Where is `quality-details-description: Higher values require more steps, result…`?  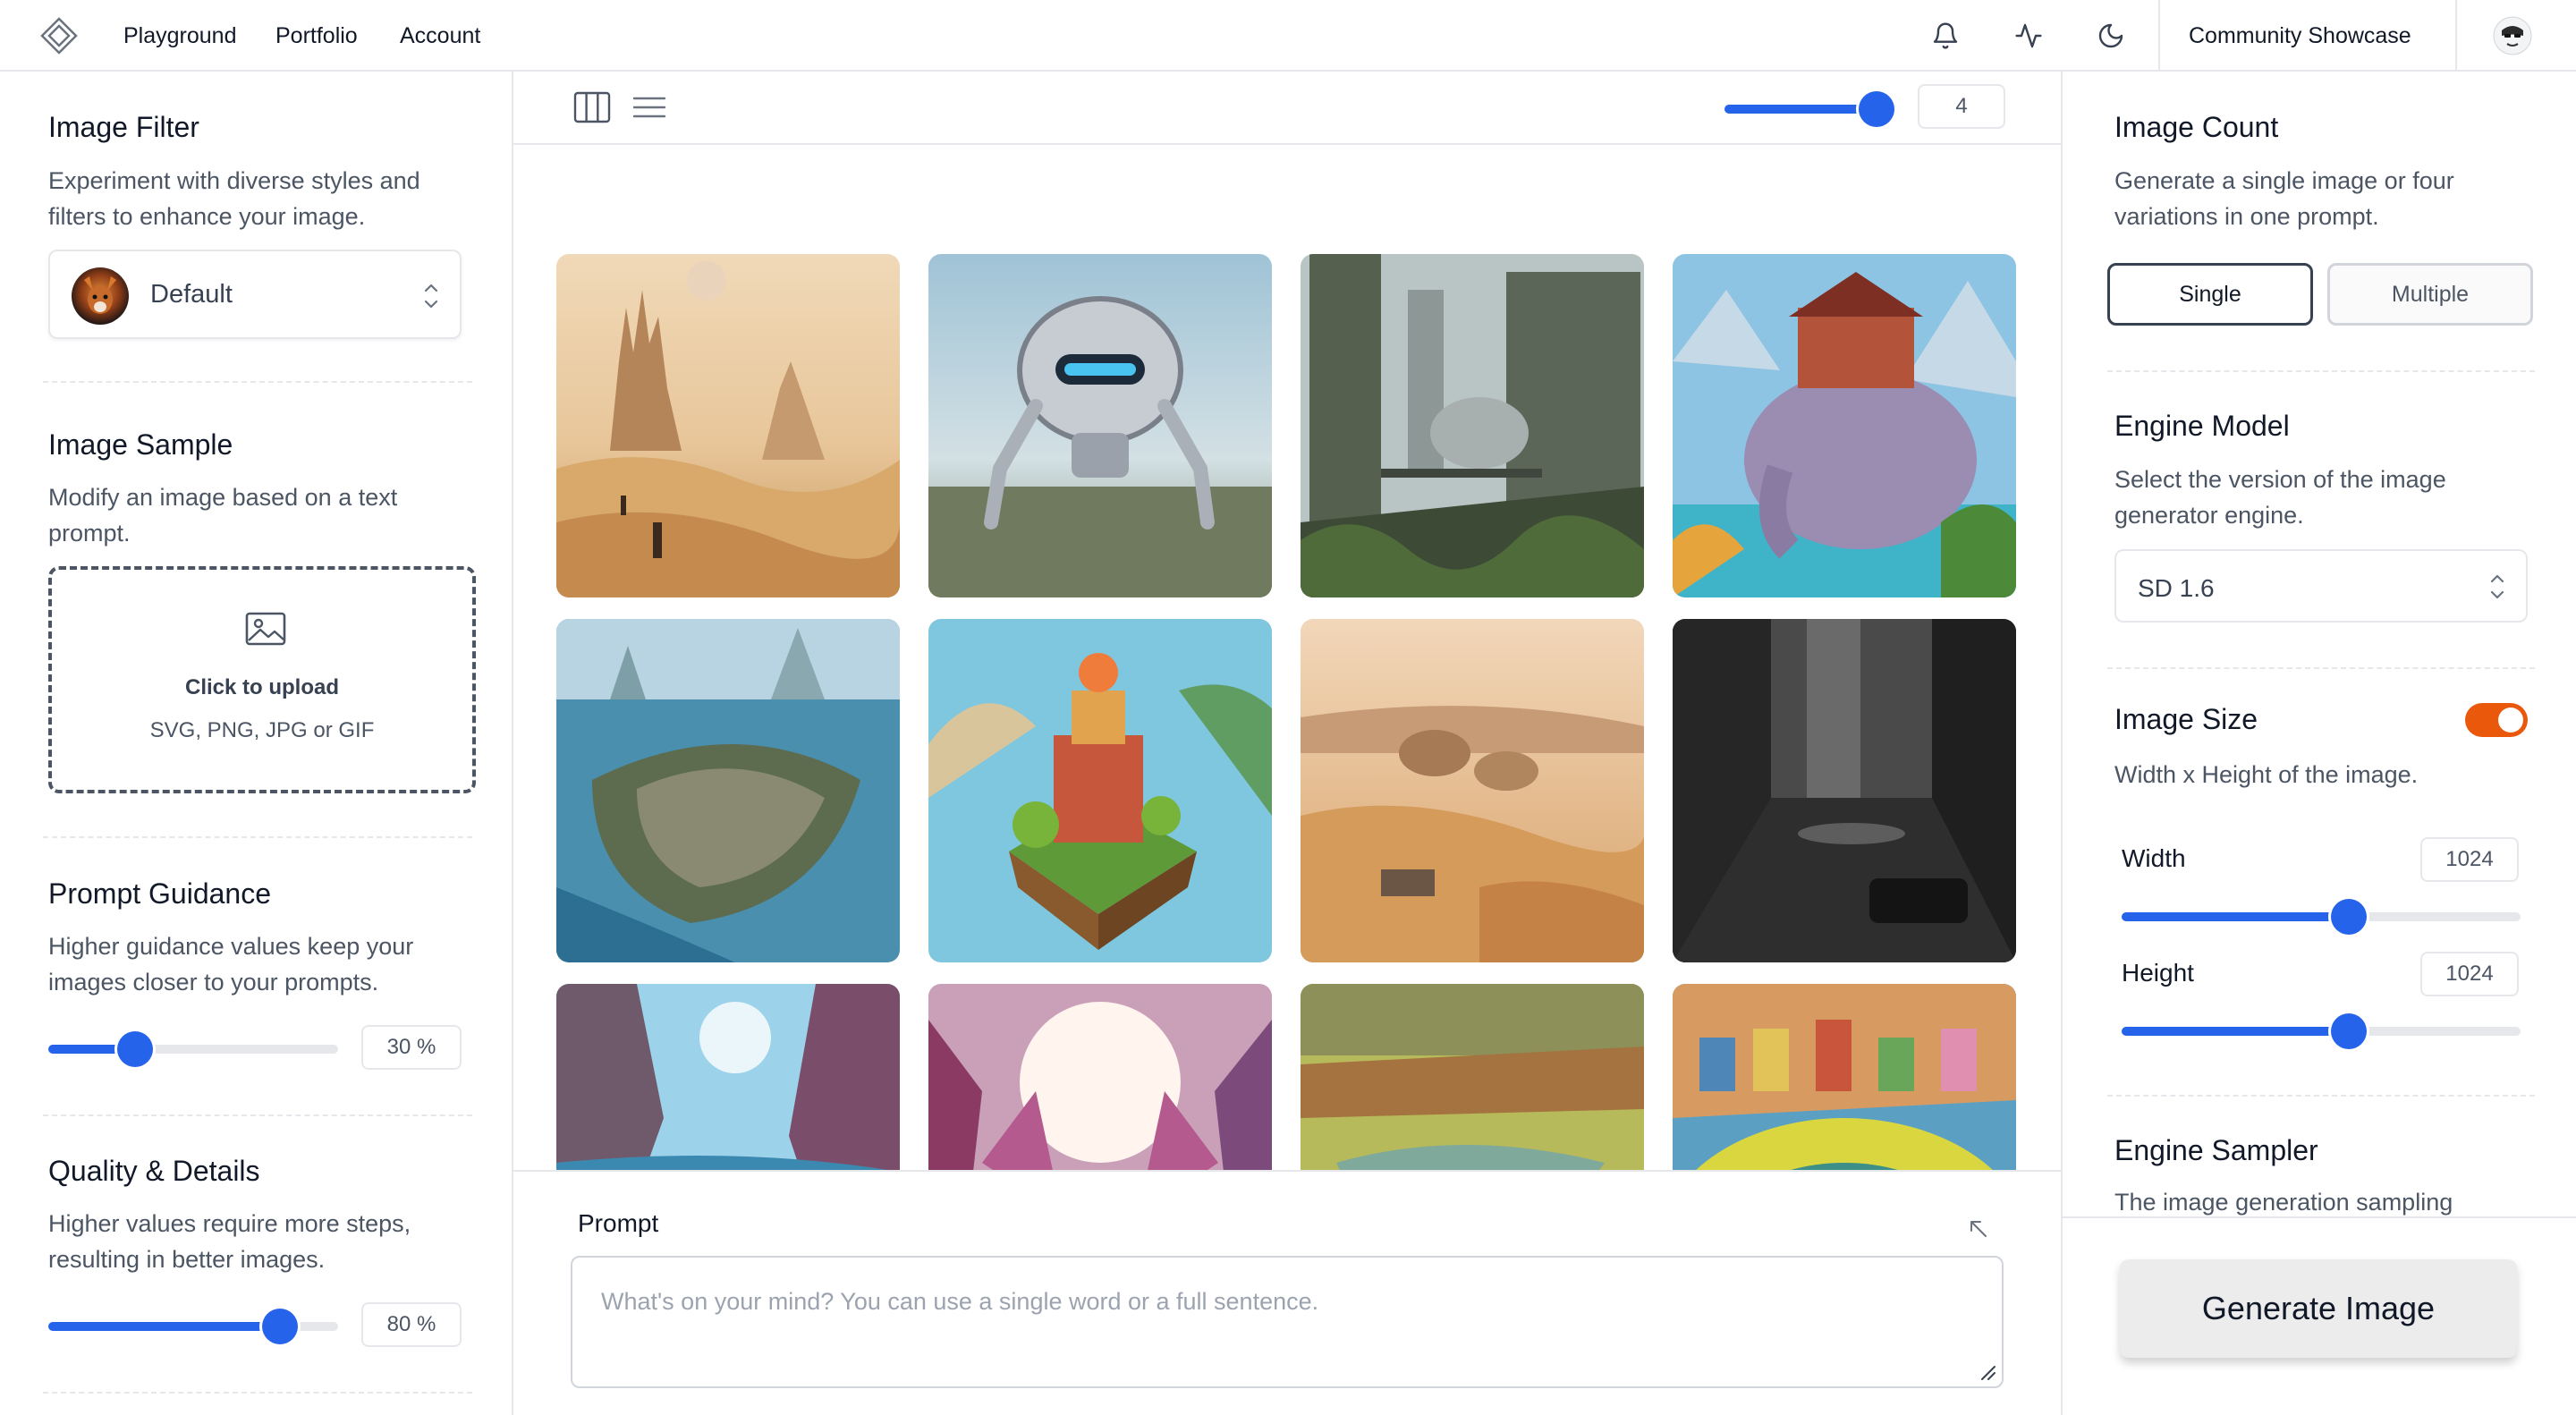 quality-details-description: Higher values require more steps, result… is located at coordinates (229, 1242).